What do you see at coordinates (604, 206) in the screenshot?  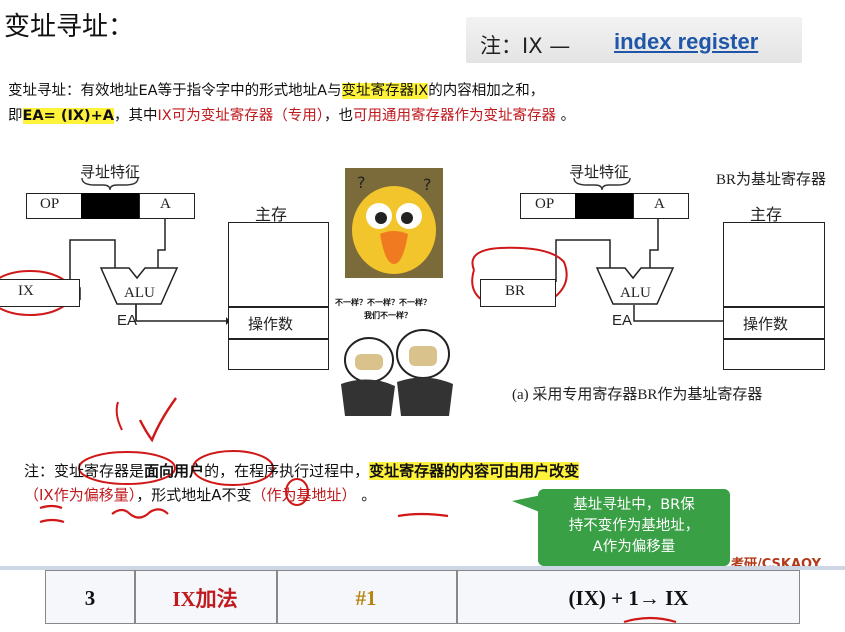 I see `right-addressing-feature-field` at bounding box center [604, 206].